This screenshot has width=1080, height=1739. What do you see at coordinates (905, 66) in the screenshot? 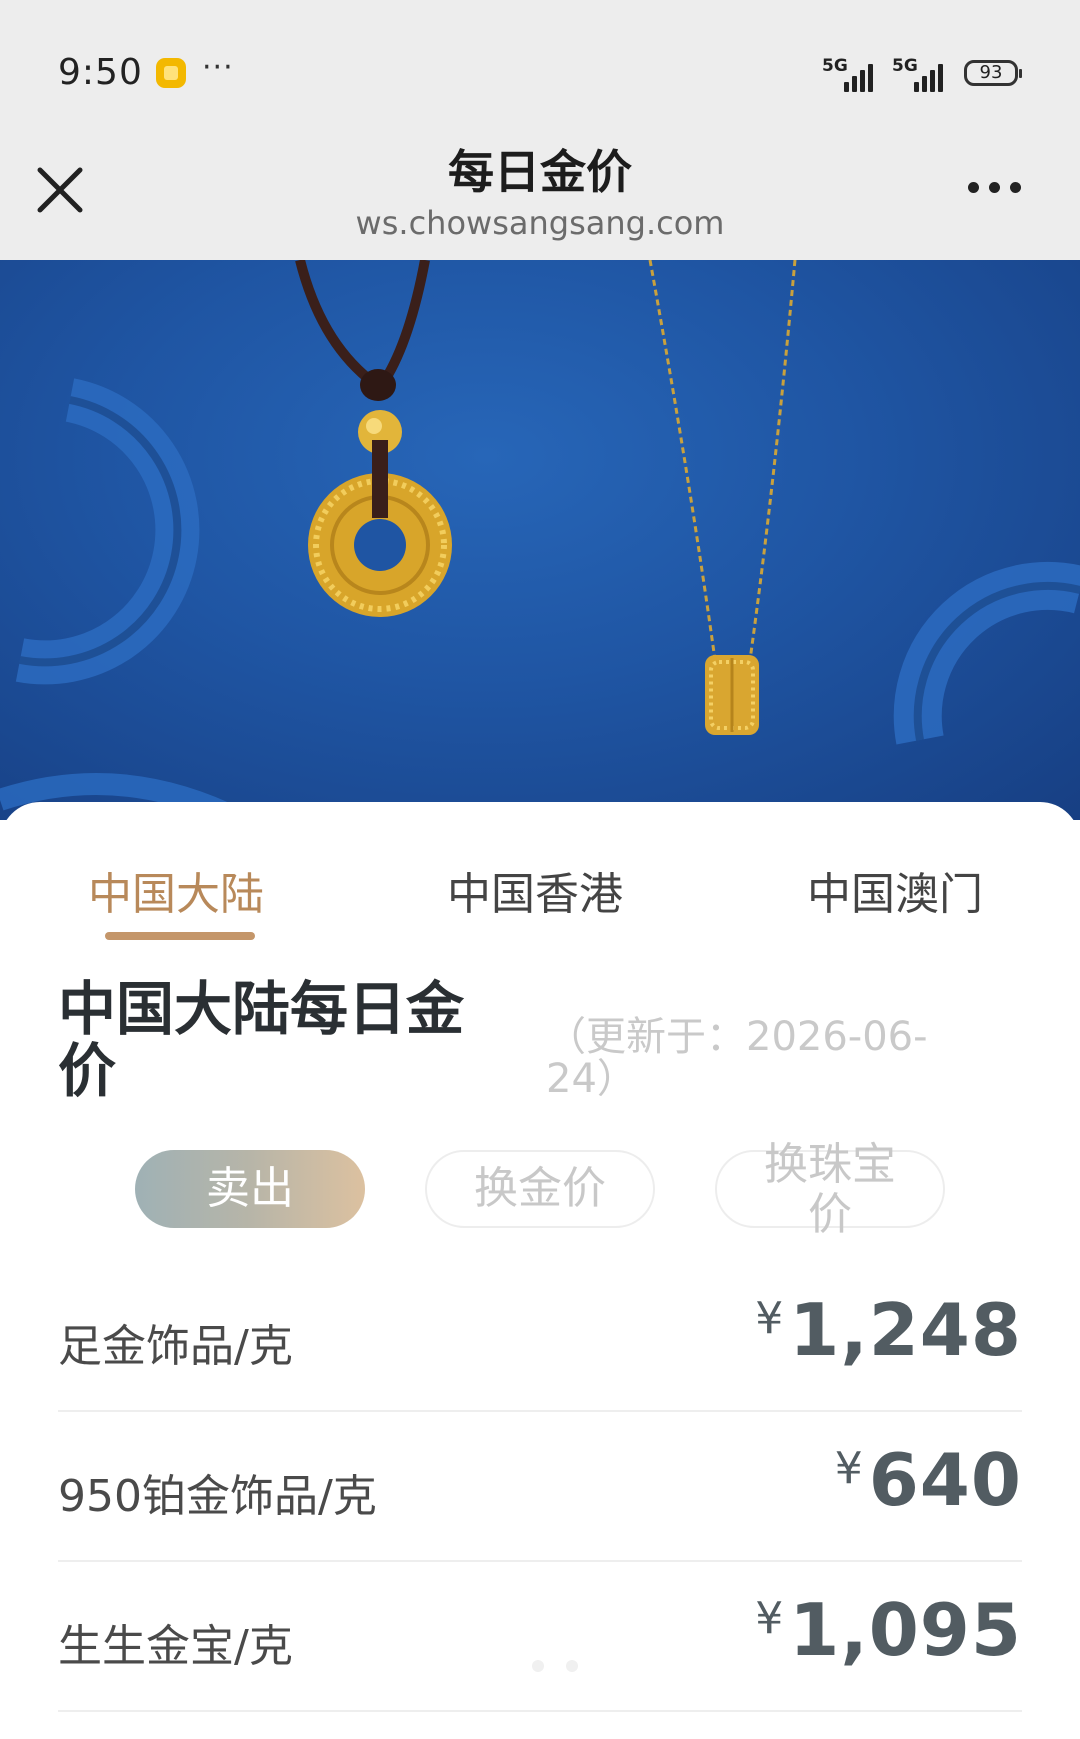
I see `network-type-label-2: 5G` at bounding box center [905, 66].